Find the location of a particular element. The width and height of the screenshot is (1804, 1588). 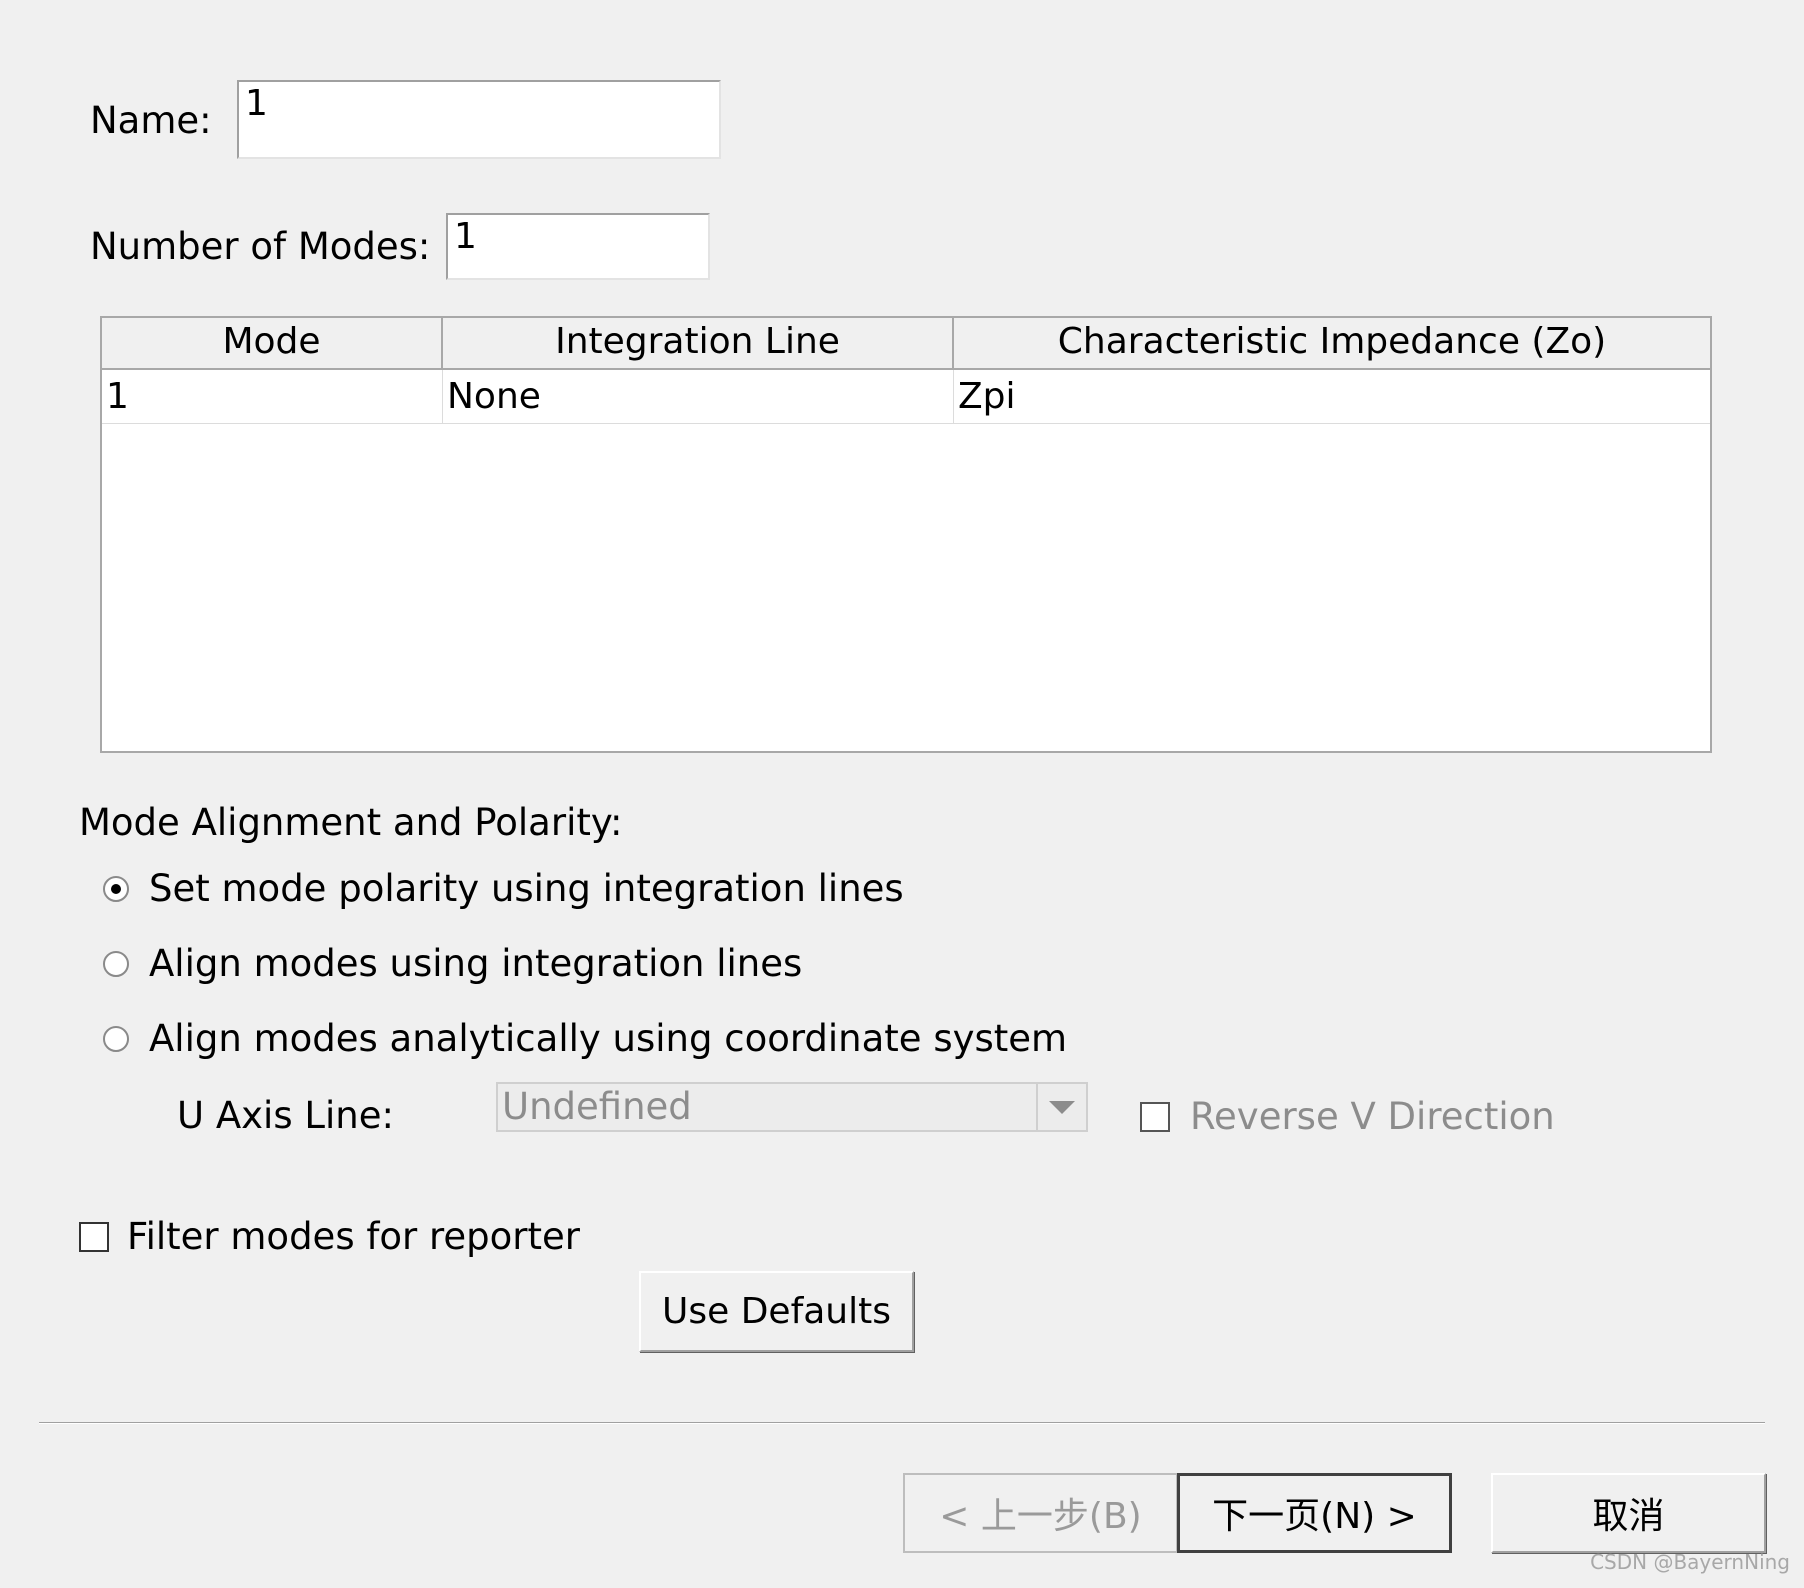

use-defaults-button: Use Defaults is located at coordinates (776, 1311).